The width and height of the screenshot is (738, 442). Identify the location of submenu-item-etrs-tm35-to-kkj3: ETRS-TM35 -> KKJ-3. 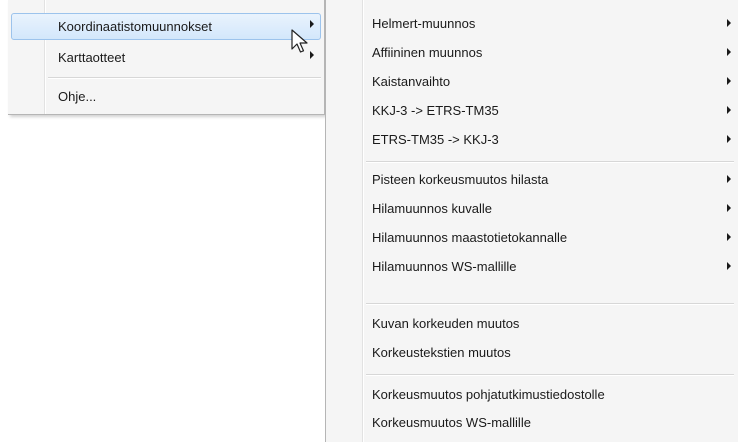
(532, 140).